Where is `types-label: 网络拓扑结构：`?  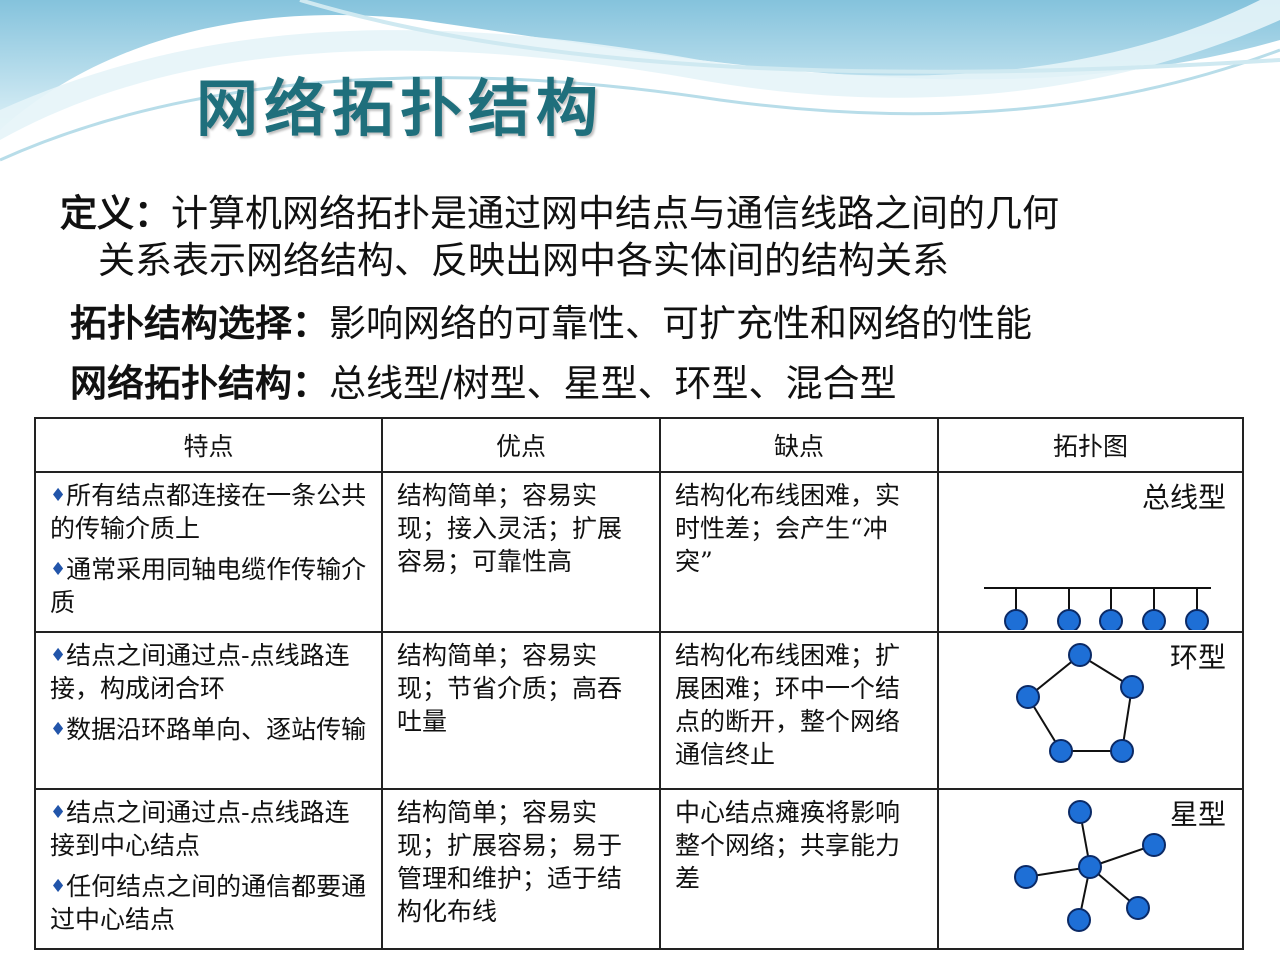
types-label: 网络拓扑结构： is located at coordinates (199, 383).